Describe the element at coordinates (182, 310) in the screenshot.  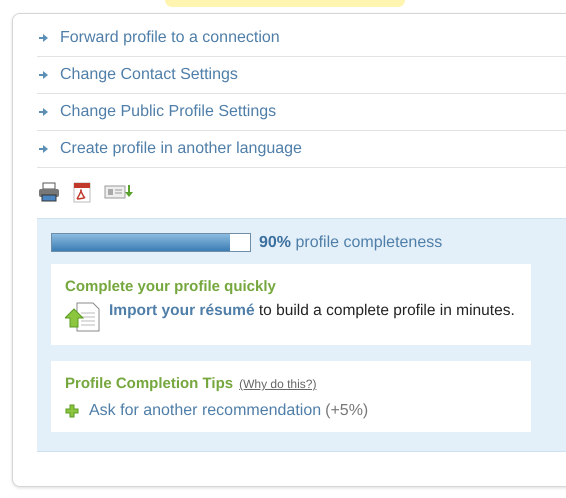
I see `import-resume-link: Import your résumé` at that location.